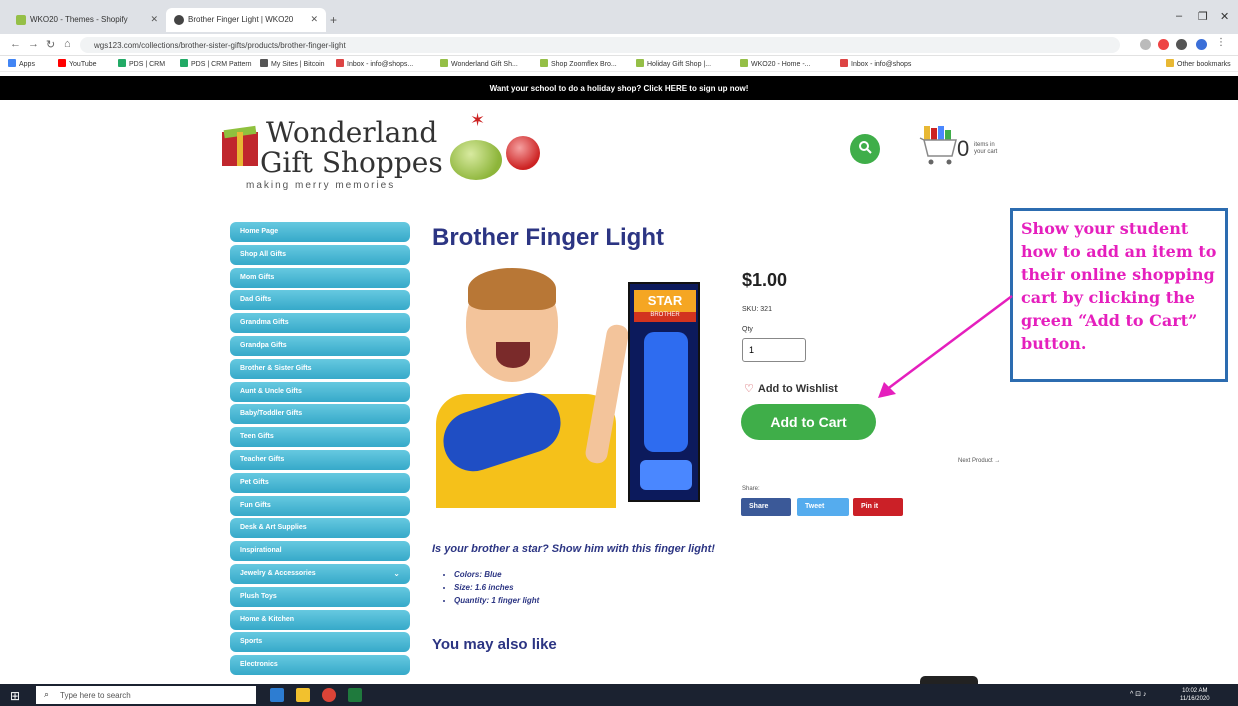 The image size is (1238, 706). Describe the element at coordinates (303, 695) in the screenshot. I see `file-explorer-icon` at that location.